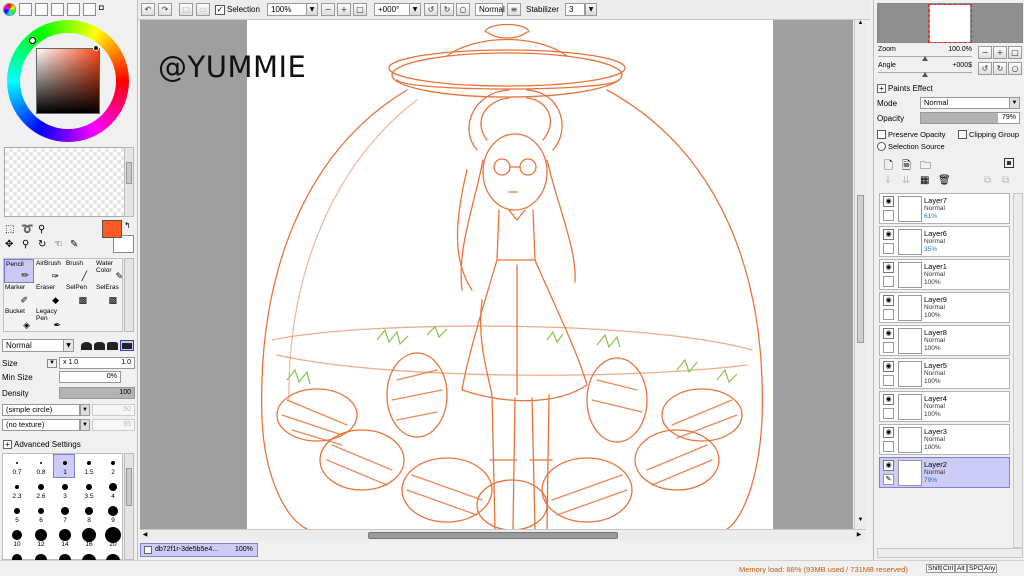  What do you see at coordinates (944, 208) in the screenshot?
I see `layer-row: ◉ Layer7 Normal 61%` at bounding box center [944, 208].